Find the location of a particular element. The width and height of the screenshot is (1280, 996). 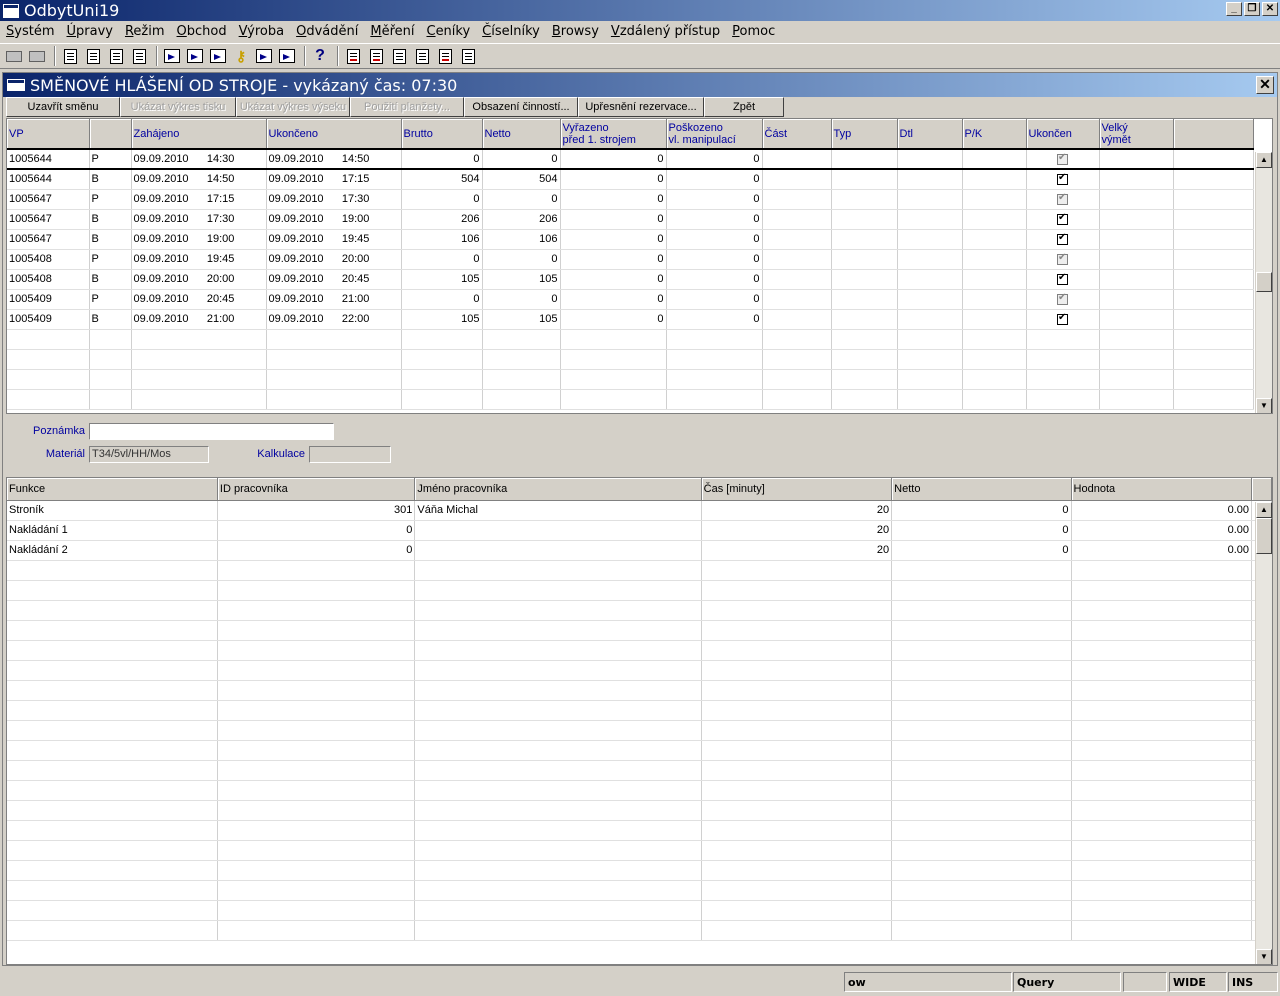

cell-start: 09.09.2010 14:50 is located at coordinates (199, 179).